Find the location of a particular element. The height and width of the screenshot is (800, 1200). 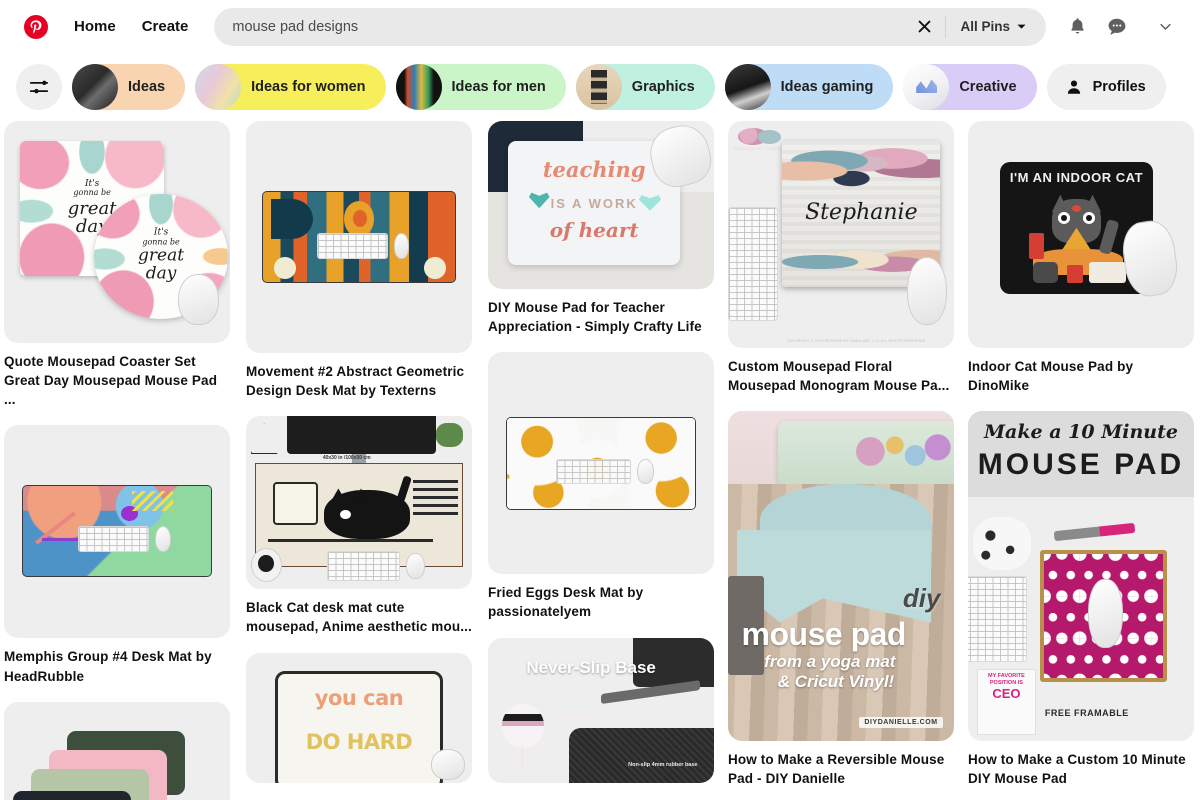

pin-image-memphis-group-desk-mat is located at coordinates (117, 532).